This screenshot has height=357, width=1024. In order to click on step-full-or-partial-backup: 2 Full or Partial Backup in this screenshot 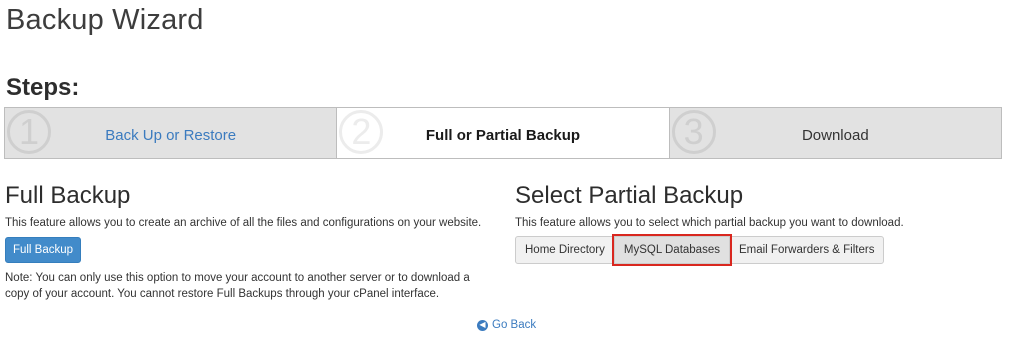, I will do `click(503, 133)`.